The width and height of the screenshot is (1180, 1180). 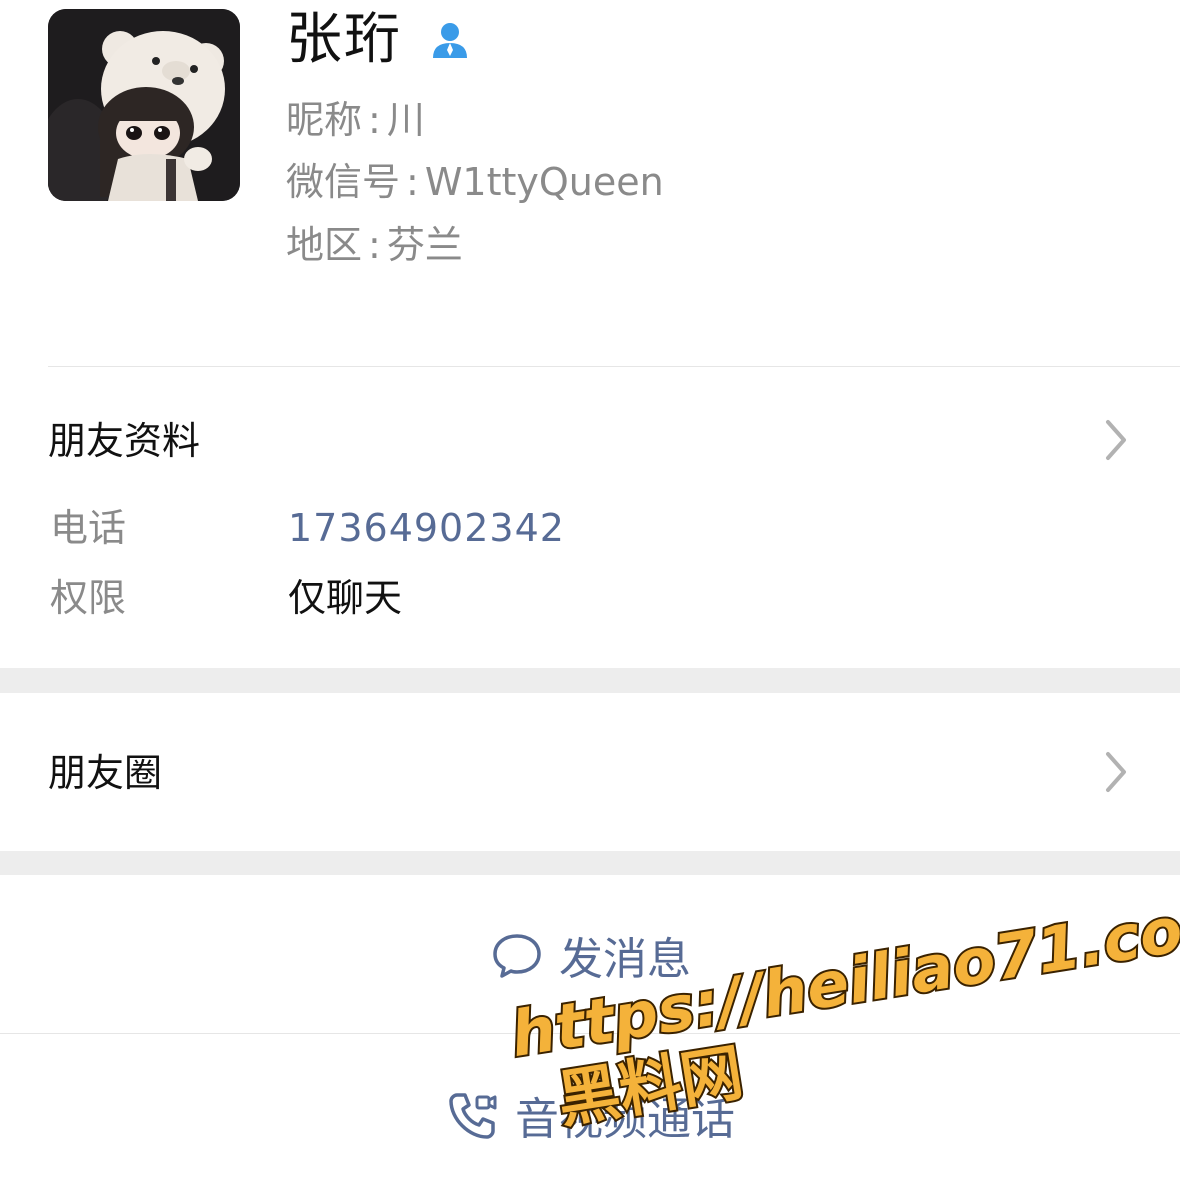 What do you see at coordinates (450, 40) in the screenshot?
I see `contact-person-icon` at bounding box center [450, 40].